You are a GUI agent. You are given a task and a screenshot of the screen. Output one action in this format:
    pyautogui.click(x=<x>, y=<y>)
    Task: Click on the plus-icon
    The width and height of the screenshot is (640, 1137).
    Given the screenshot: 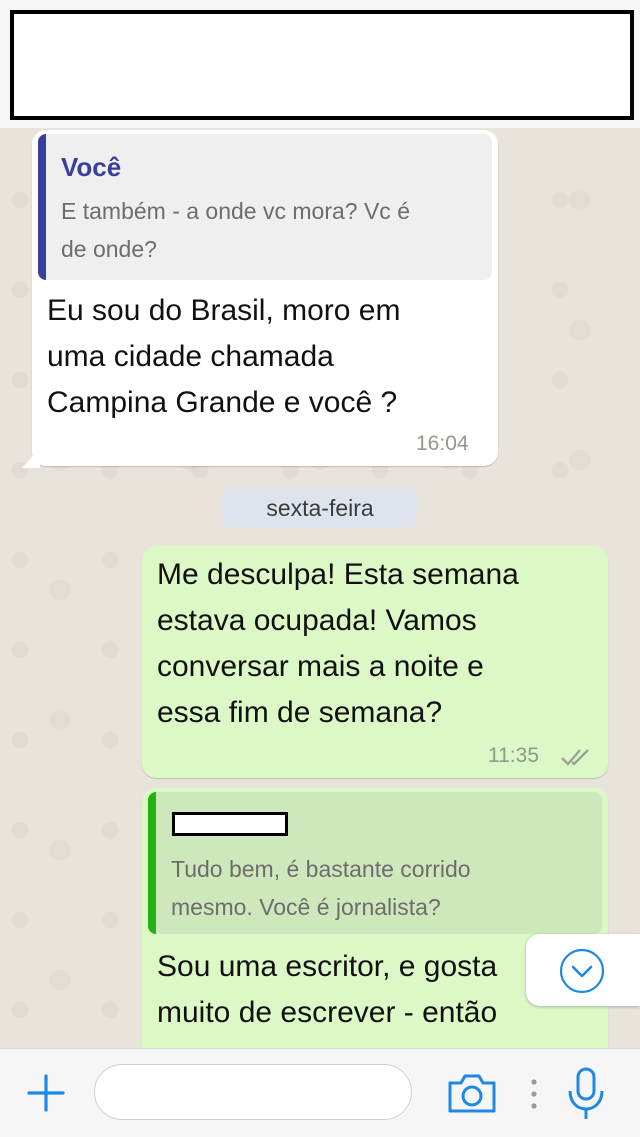 What is the action you would take?
    pyautogui.click(x=46, y=1093)
    